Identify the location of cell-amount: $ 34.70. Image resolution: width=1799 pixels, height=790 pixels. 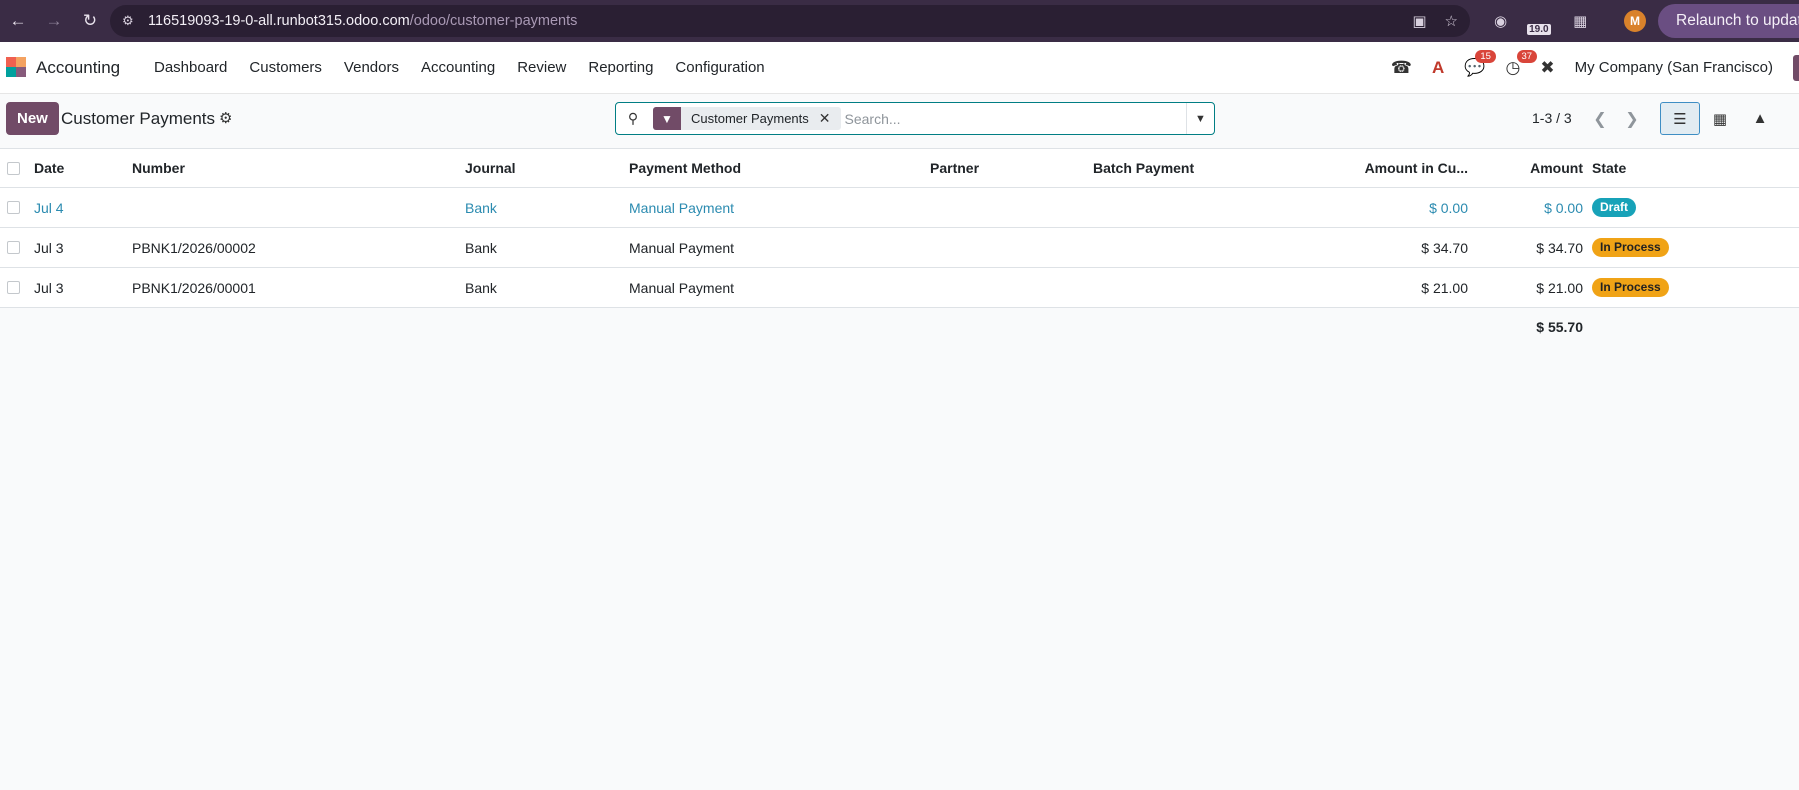
(1559, 247).